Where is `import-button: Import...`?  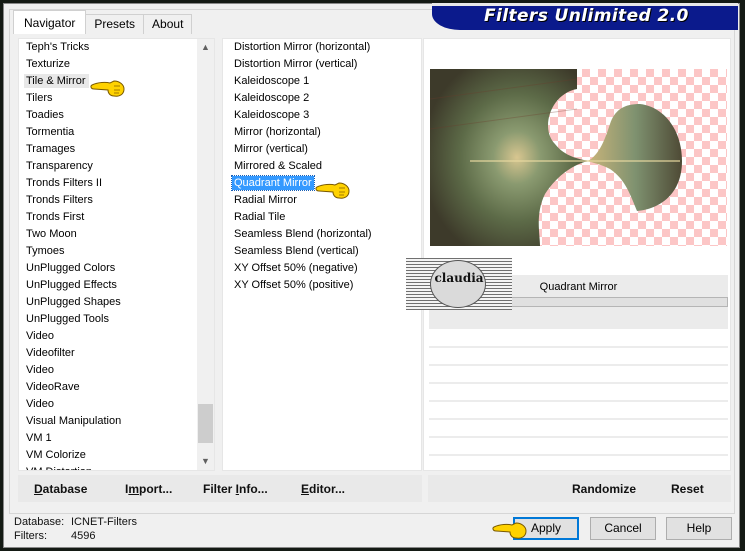
import-button: Import... is located at coordinates (148, 489).